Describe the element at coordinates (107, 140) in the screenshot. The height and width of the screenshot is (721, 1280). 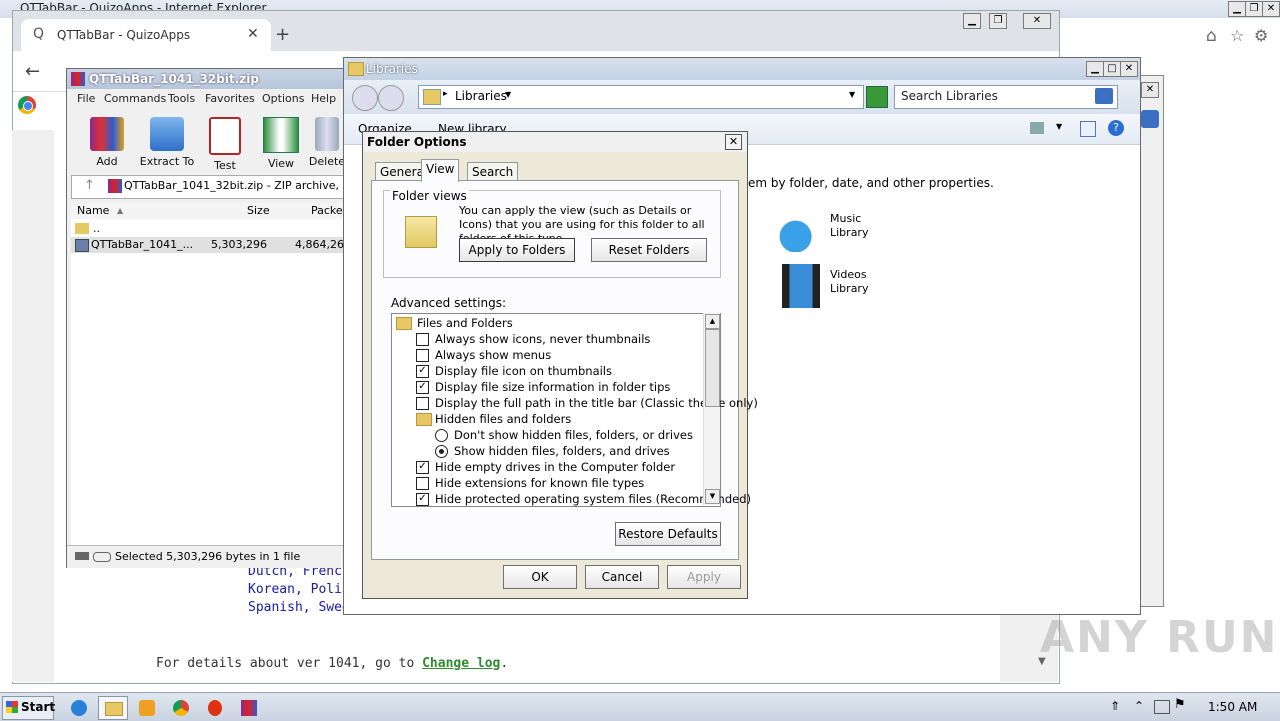
I see `add-button: Add` at that location.